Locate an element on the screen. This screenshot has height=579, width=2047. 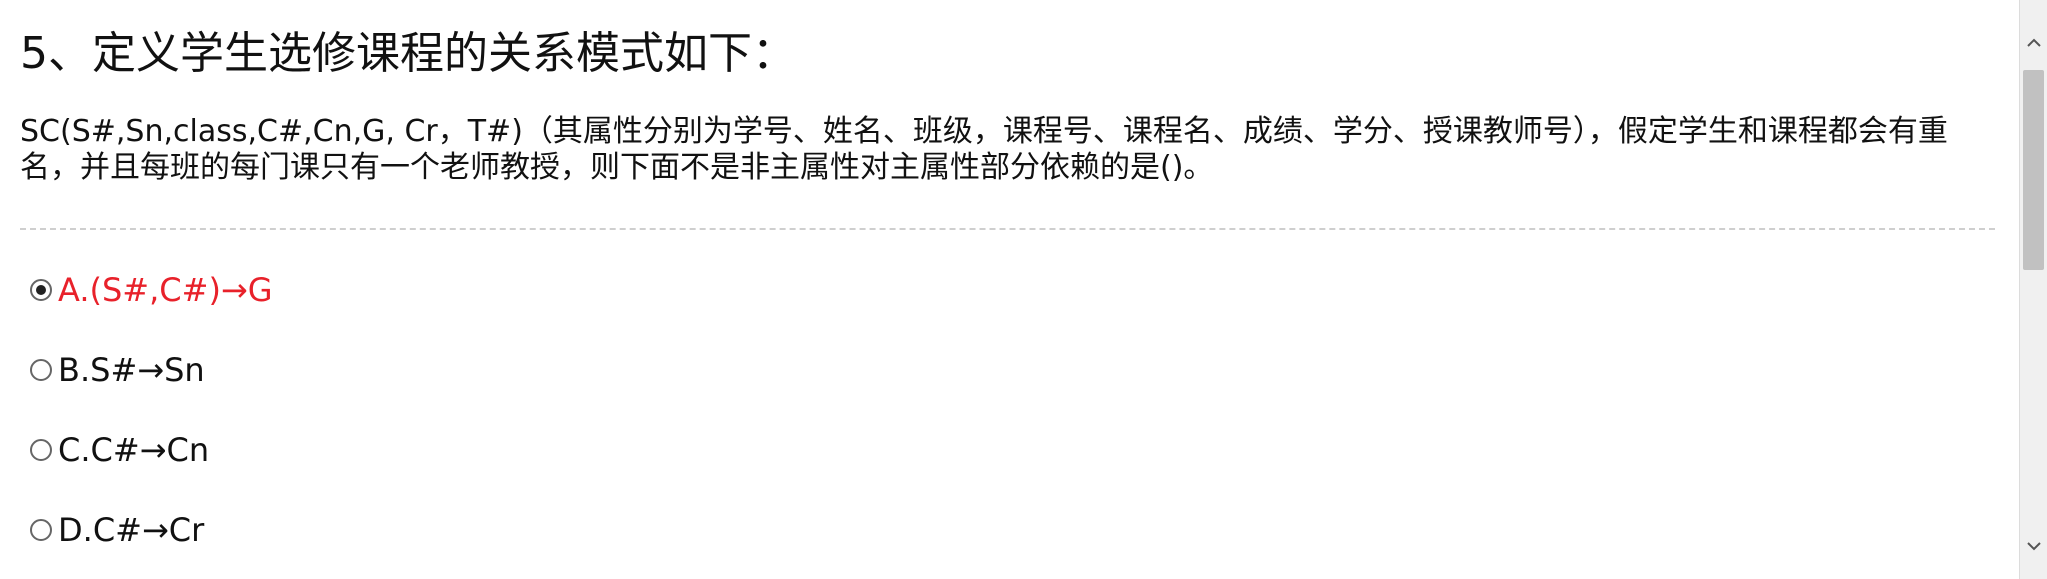
vertical-scrollbar is located at coordinates (2033, 289).